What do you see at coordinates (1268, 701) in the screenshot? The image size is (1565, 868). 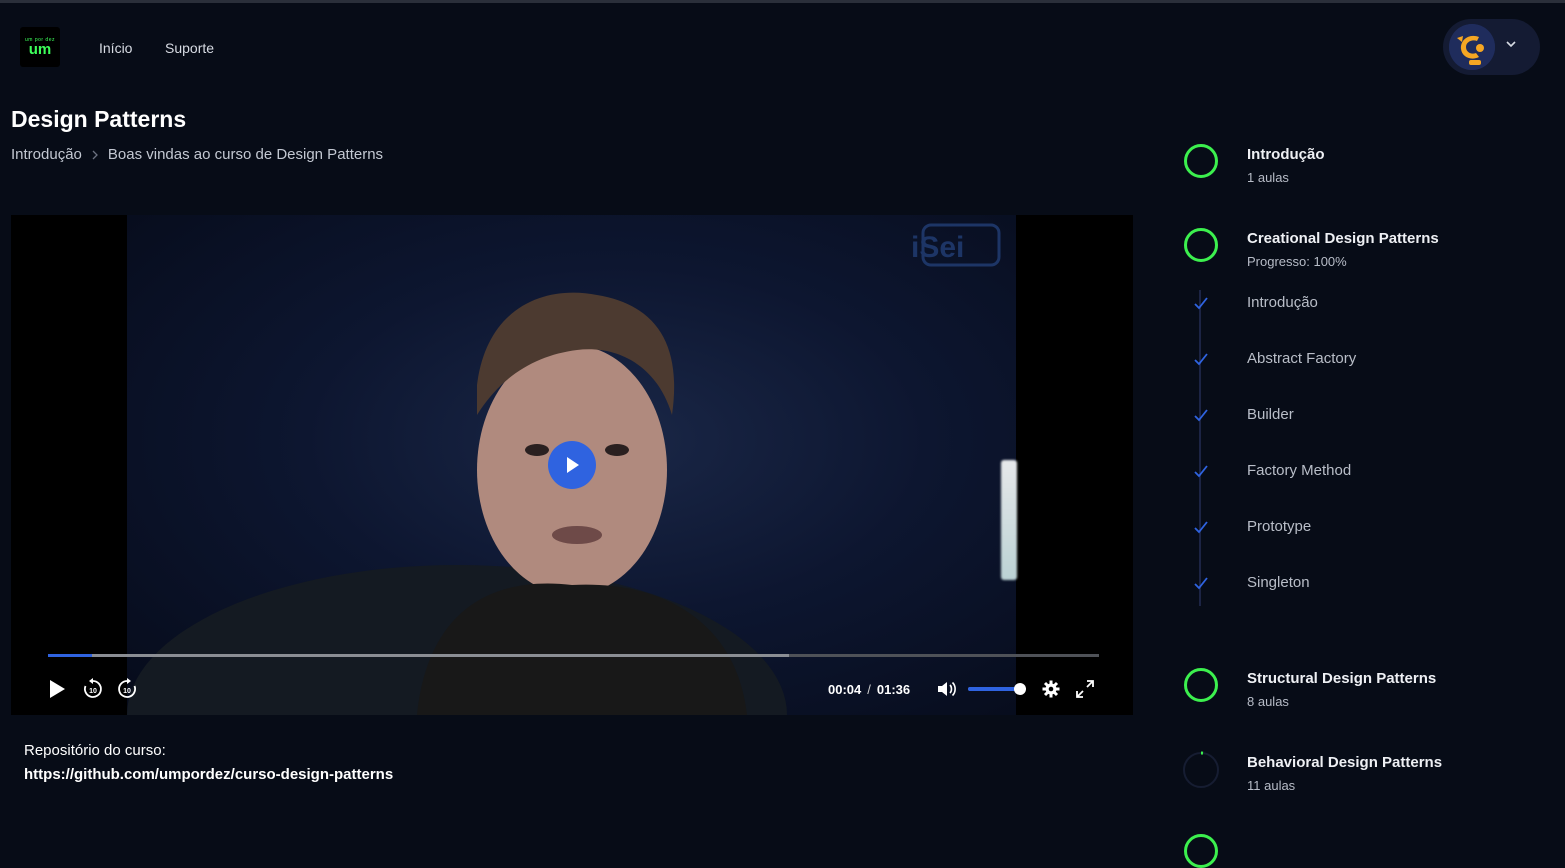 I see `module-subtitle: 8 aulas` at bounding box center [1268, 701].